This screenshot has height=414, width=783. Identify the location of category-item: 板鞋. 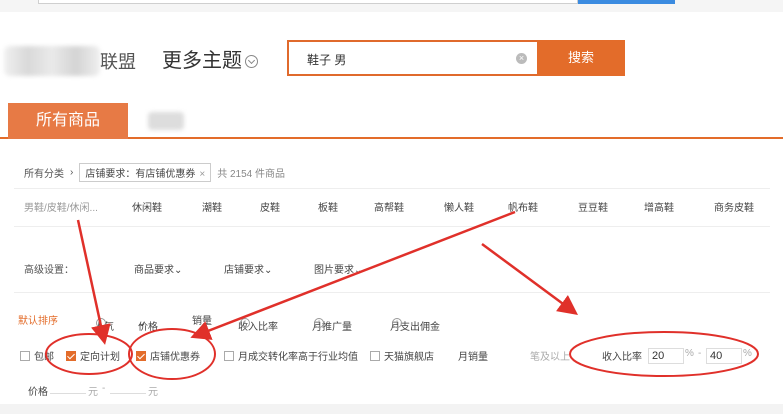
(328, 206).